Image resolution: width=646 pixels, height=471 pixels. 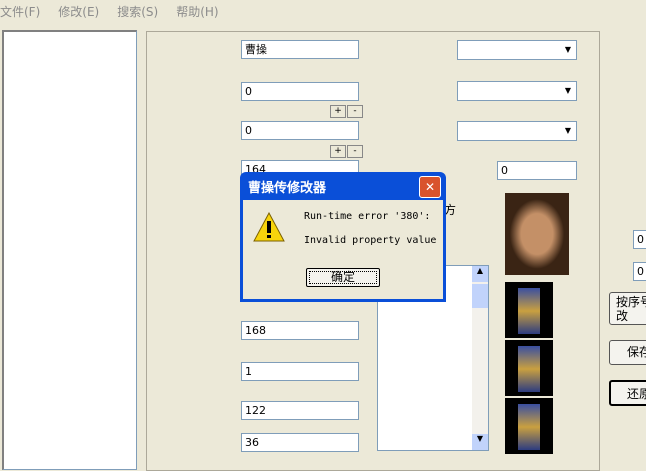 I want to click on stepper-2: + -, so click(x=346, y=151).